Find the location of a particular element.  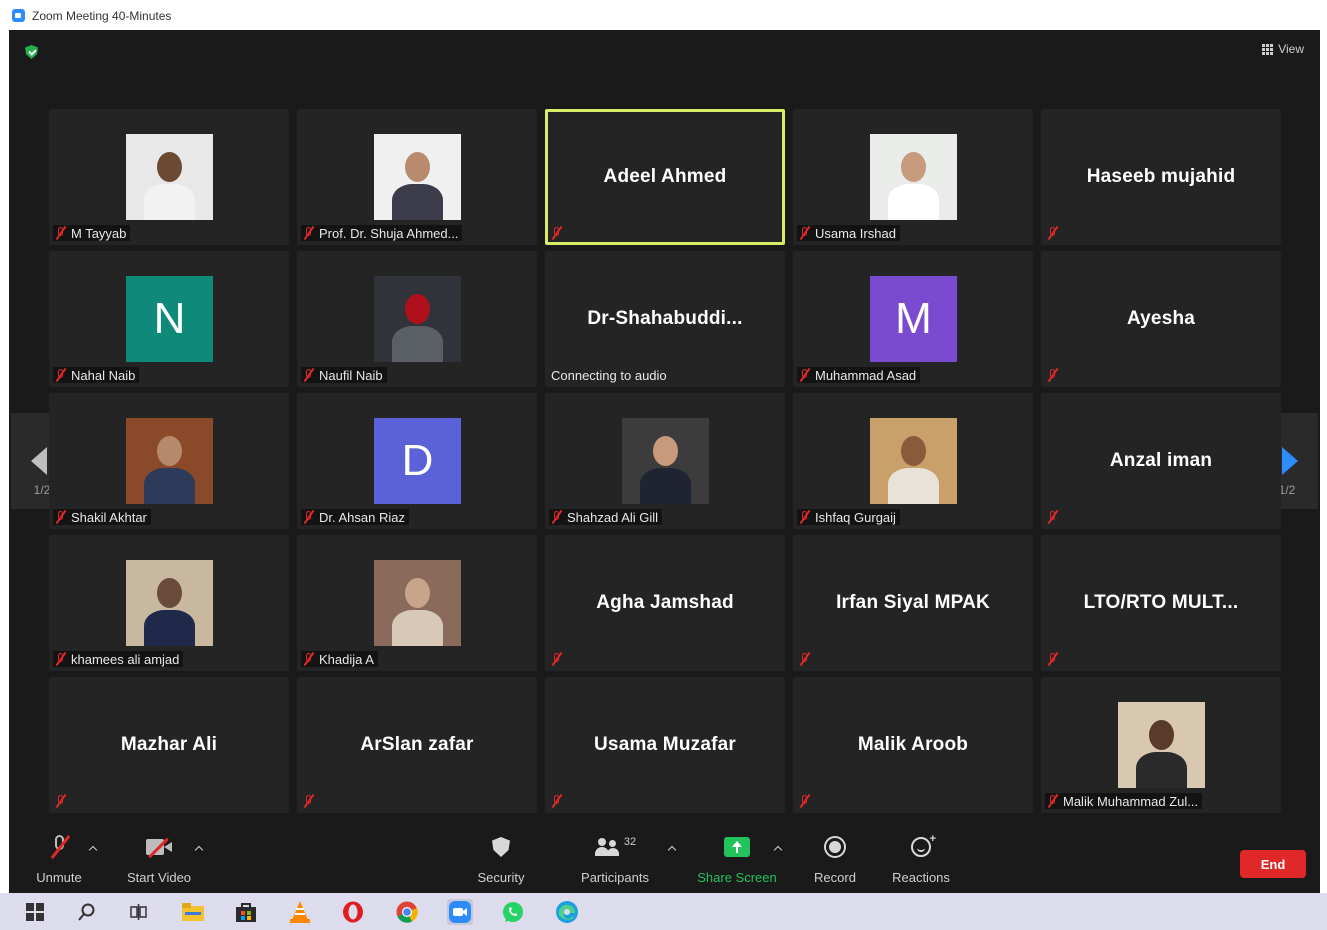

participant-label: Usama Irshad is located at coordinates (848, 233).